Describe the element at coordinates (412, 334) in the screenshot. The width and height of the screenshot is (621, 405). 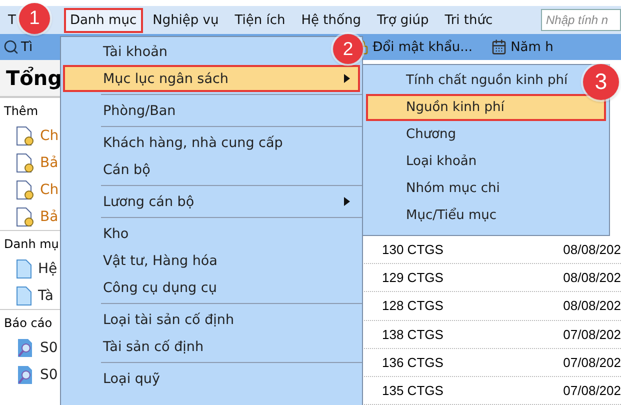
I see `table-cell-text: 138 CTGS` at that location.